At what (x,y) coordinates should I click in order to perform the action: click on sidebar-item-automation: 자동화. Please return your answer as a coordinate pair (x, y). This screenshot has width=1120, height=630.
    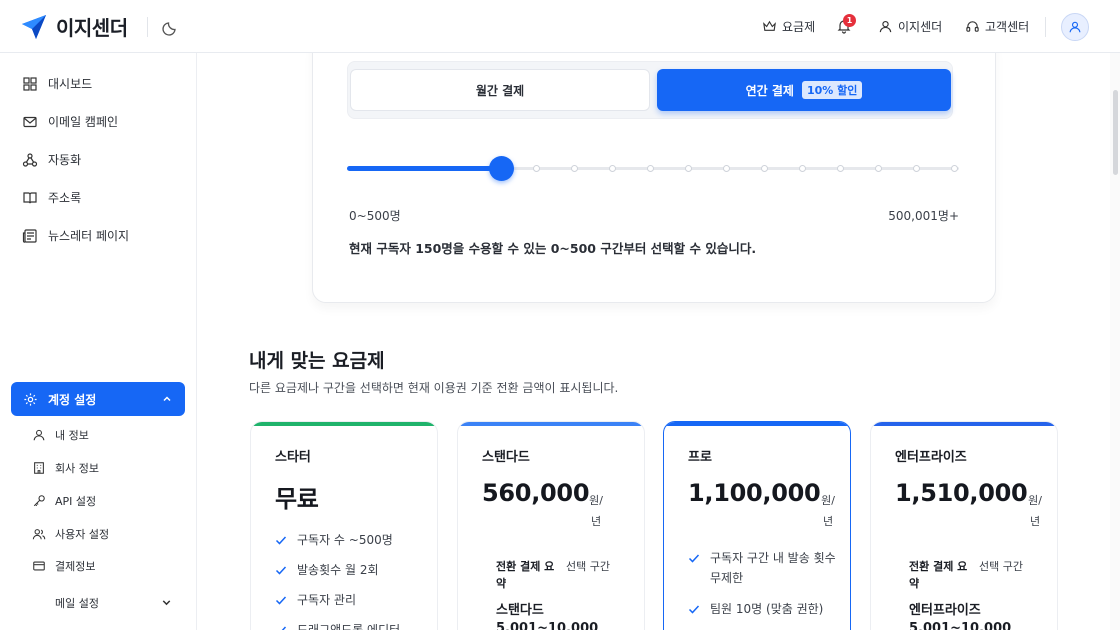
    Looking at the image, I should click on (51, 159).